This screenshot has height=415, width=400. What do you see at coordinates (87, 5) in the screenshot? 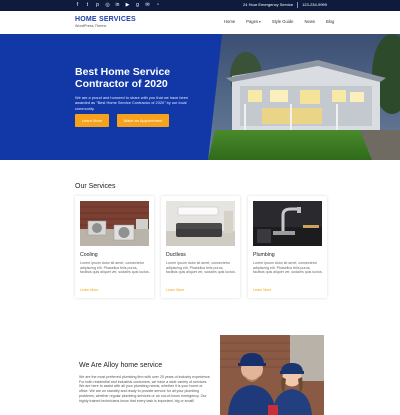
I see `twitter-icon: t` at bounding box center [87, 5].